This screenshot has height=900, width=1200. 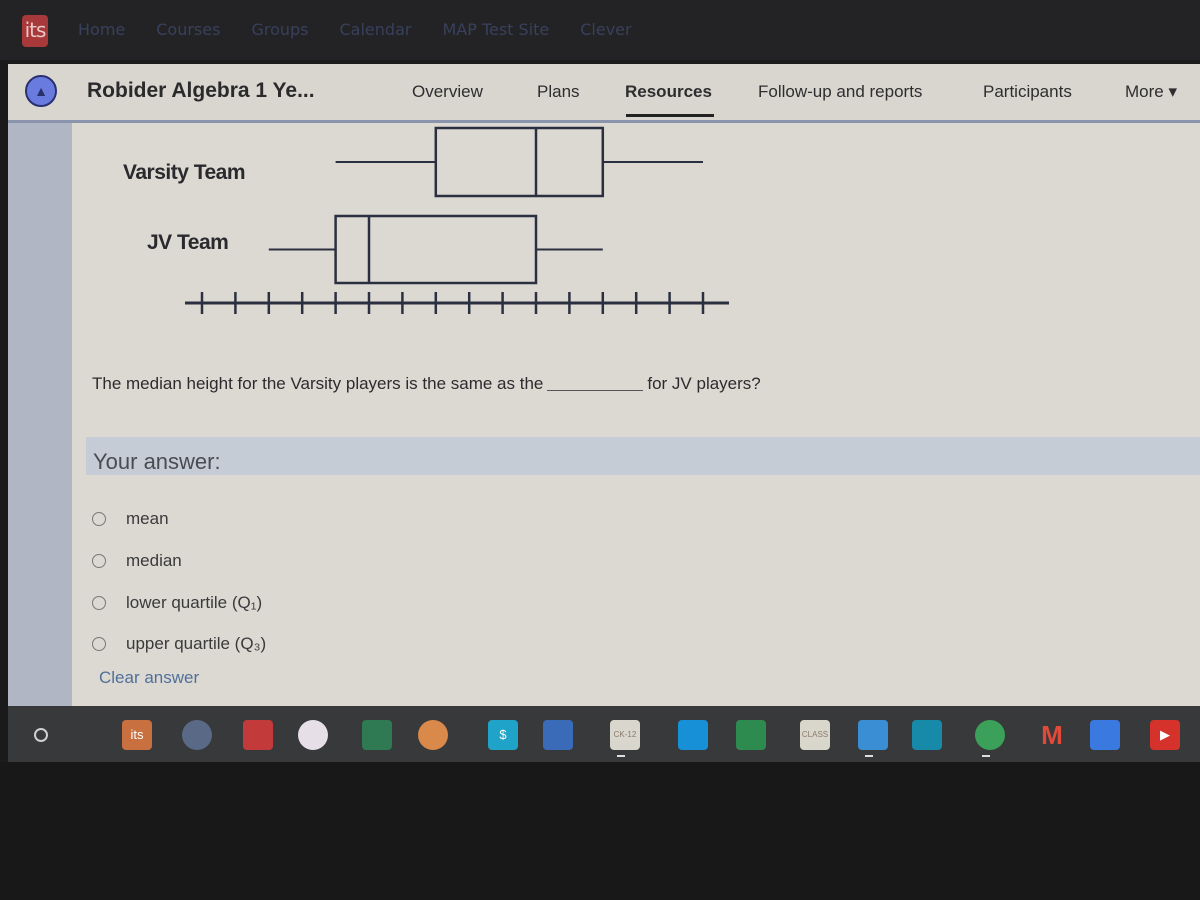 What do you see at coordinates (147, 518) in the screenshot?
I see `option-label: mean` at bounding box center [147, 518].